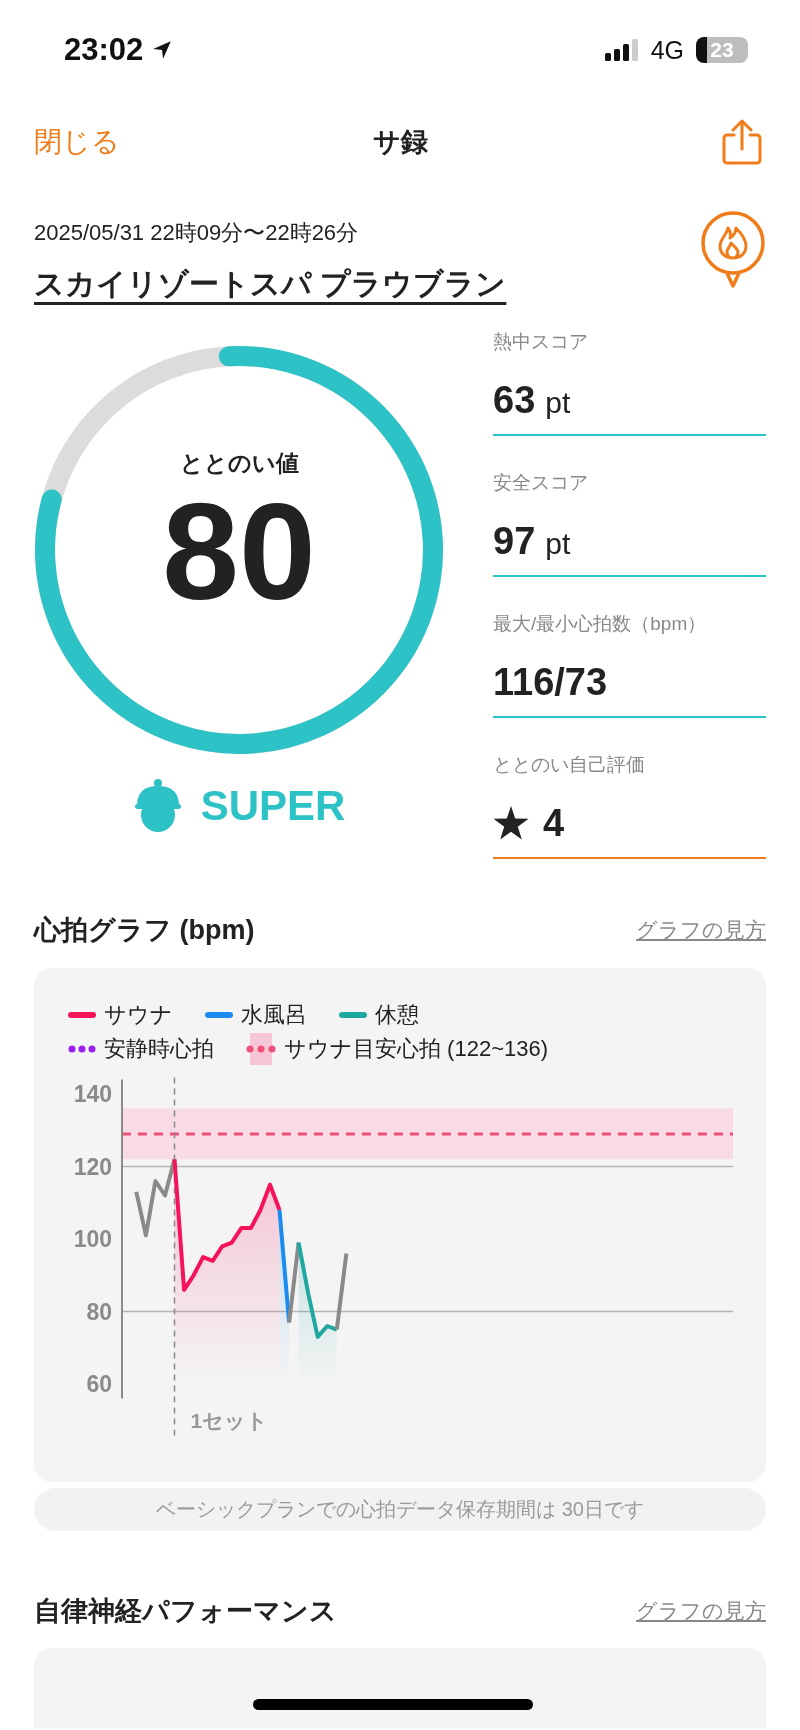 This screenshot has width=800, height=1730. Describe the element at coordinates (400, 142) in the screenshot. I see `screen-title: サ録` at that location.